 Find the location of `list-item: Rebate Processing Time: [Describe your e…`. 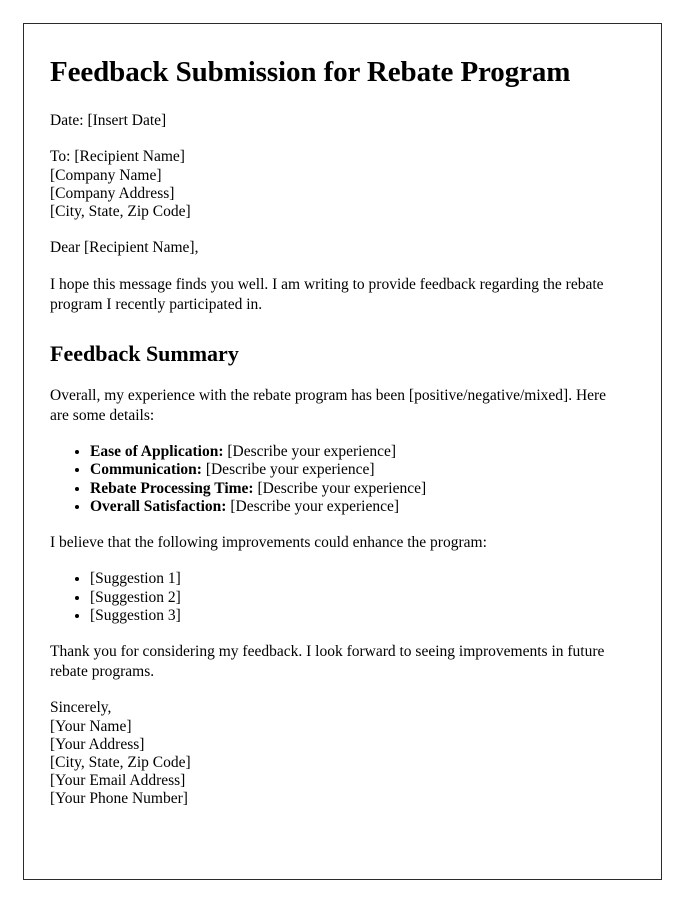

list-item: Rebate Processing Time: [Describe your e… is located at coordinates (362, 489).